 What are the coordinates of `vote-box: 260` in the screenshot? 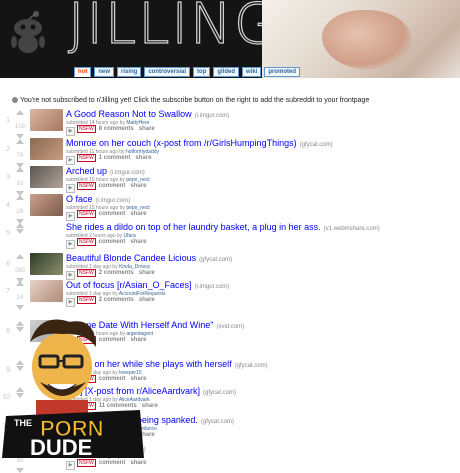 It's located at (20, 268).